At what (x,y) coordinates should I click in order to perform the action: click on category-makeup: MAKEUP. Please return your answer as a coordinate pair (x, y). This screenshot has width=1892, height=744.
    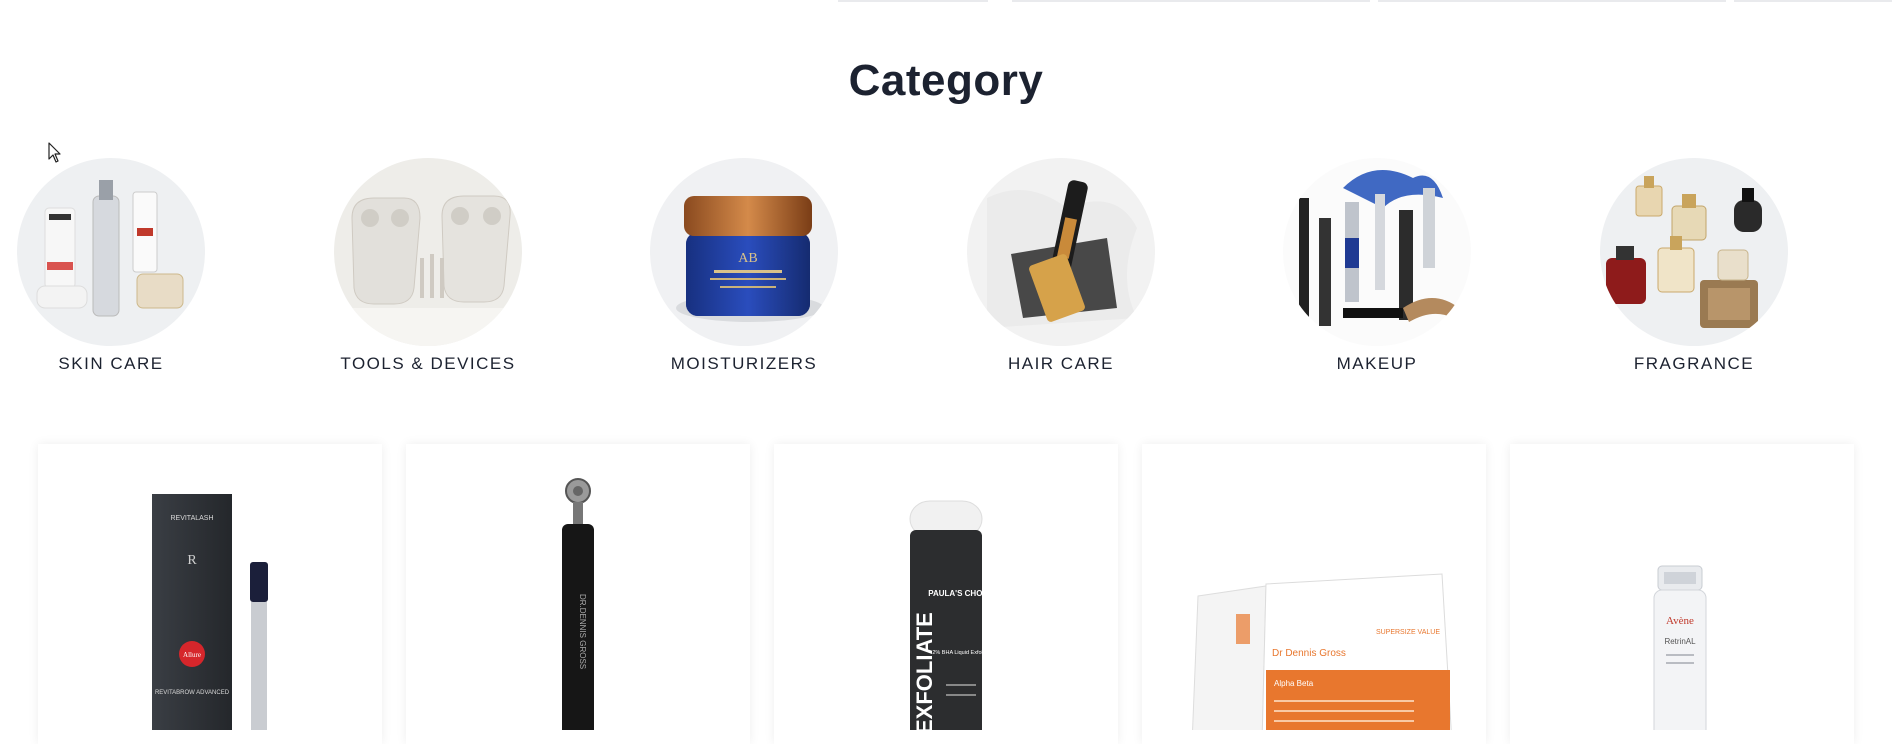
    Looking at the image, I should click on (1377, 268).